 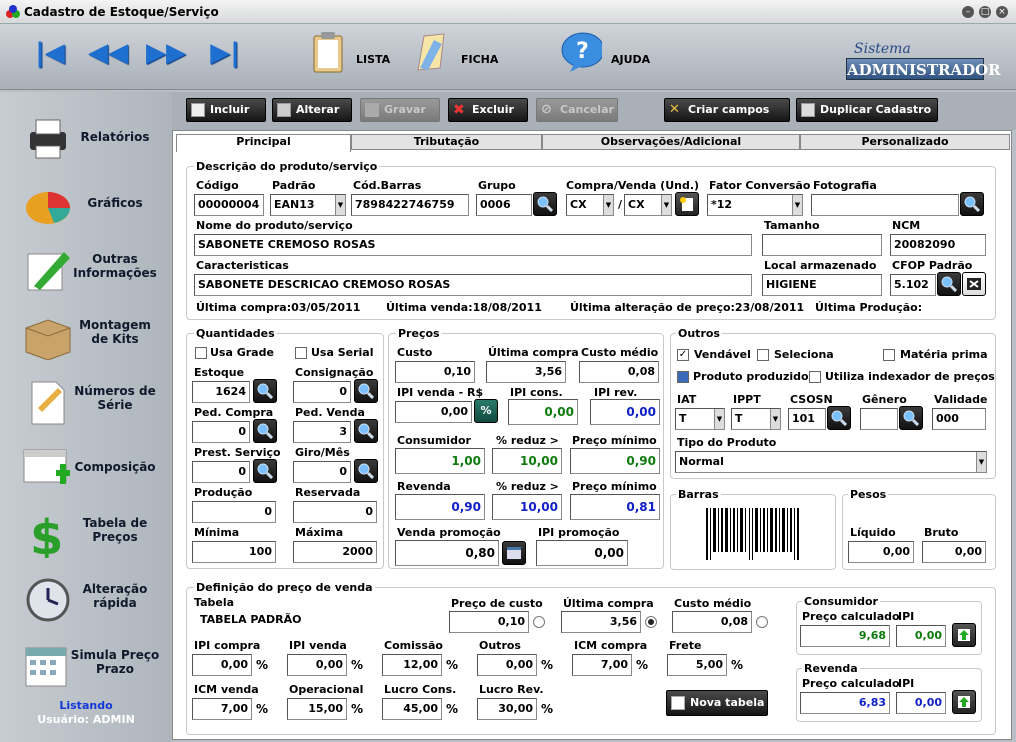 What do you see at coordinates (648, 205) in the screenshot?
I see `venda-select: CX ▼` at bounding box center [648, 205].